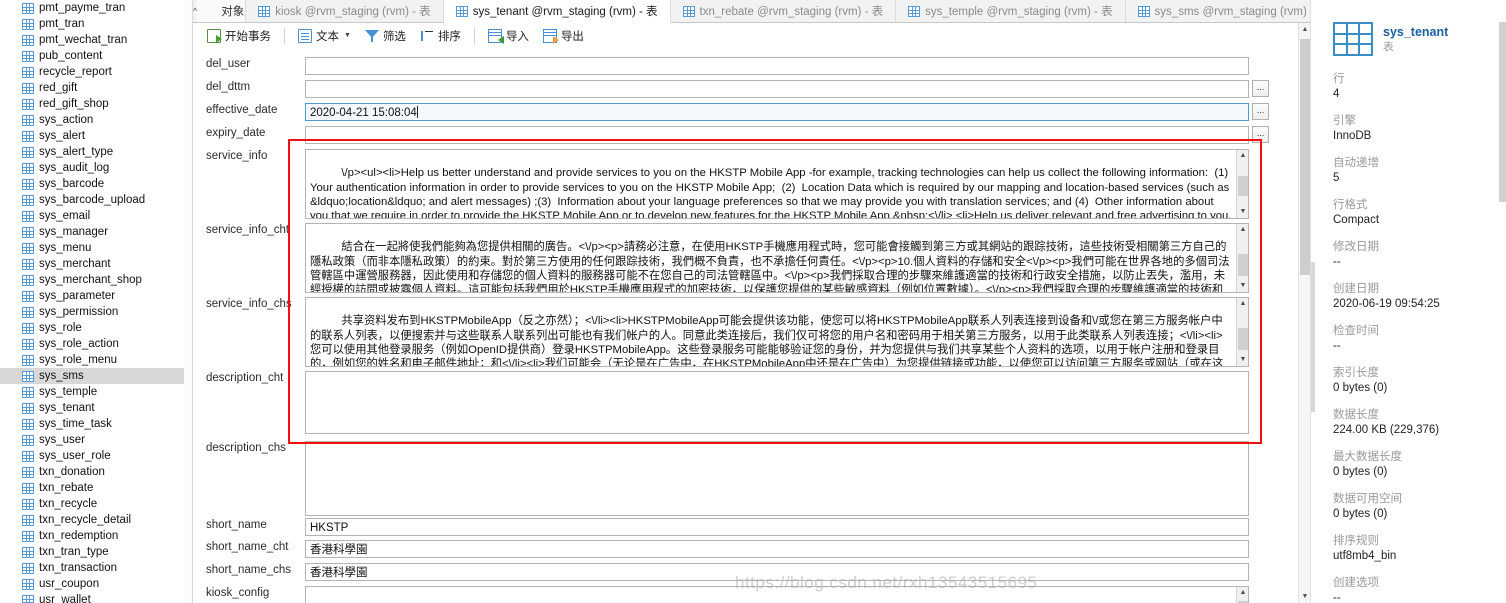 This screenshot has height=603, width=1506. What do you see at coordinates (96, 520) in the screenshot?
I see `tree-item-txn-recycle-detail: txn_recycle_detail` at bounding box center [96, 520].